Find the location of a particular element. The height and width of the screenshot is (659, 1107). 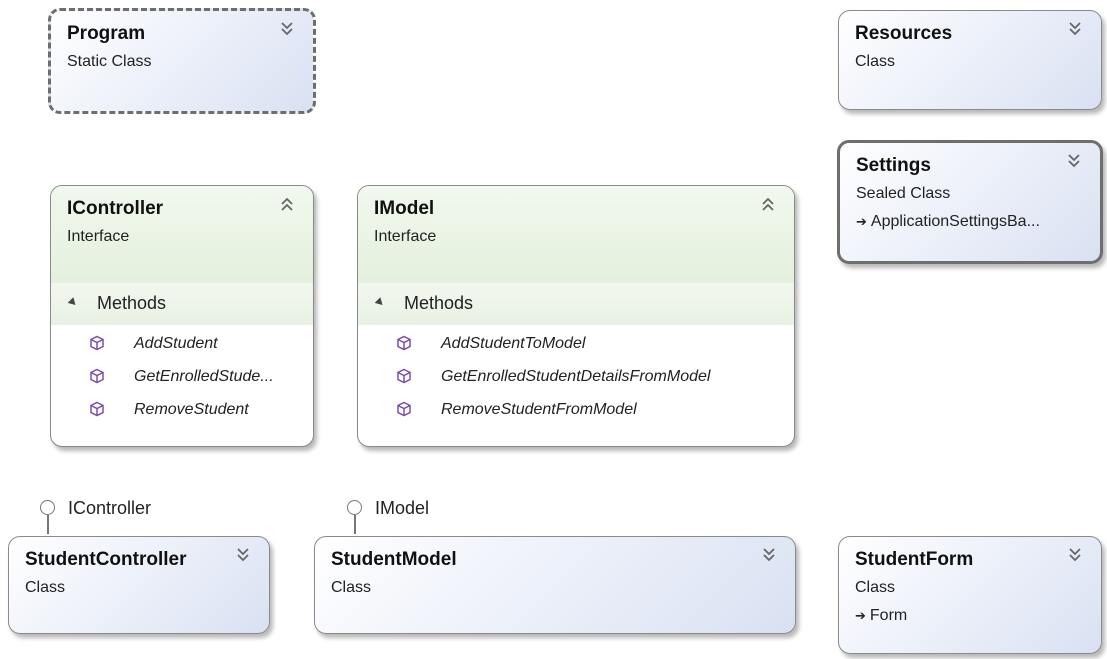

class-kind: Static Class is located at coordinates (109, 61).